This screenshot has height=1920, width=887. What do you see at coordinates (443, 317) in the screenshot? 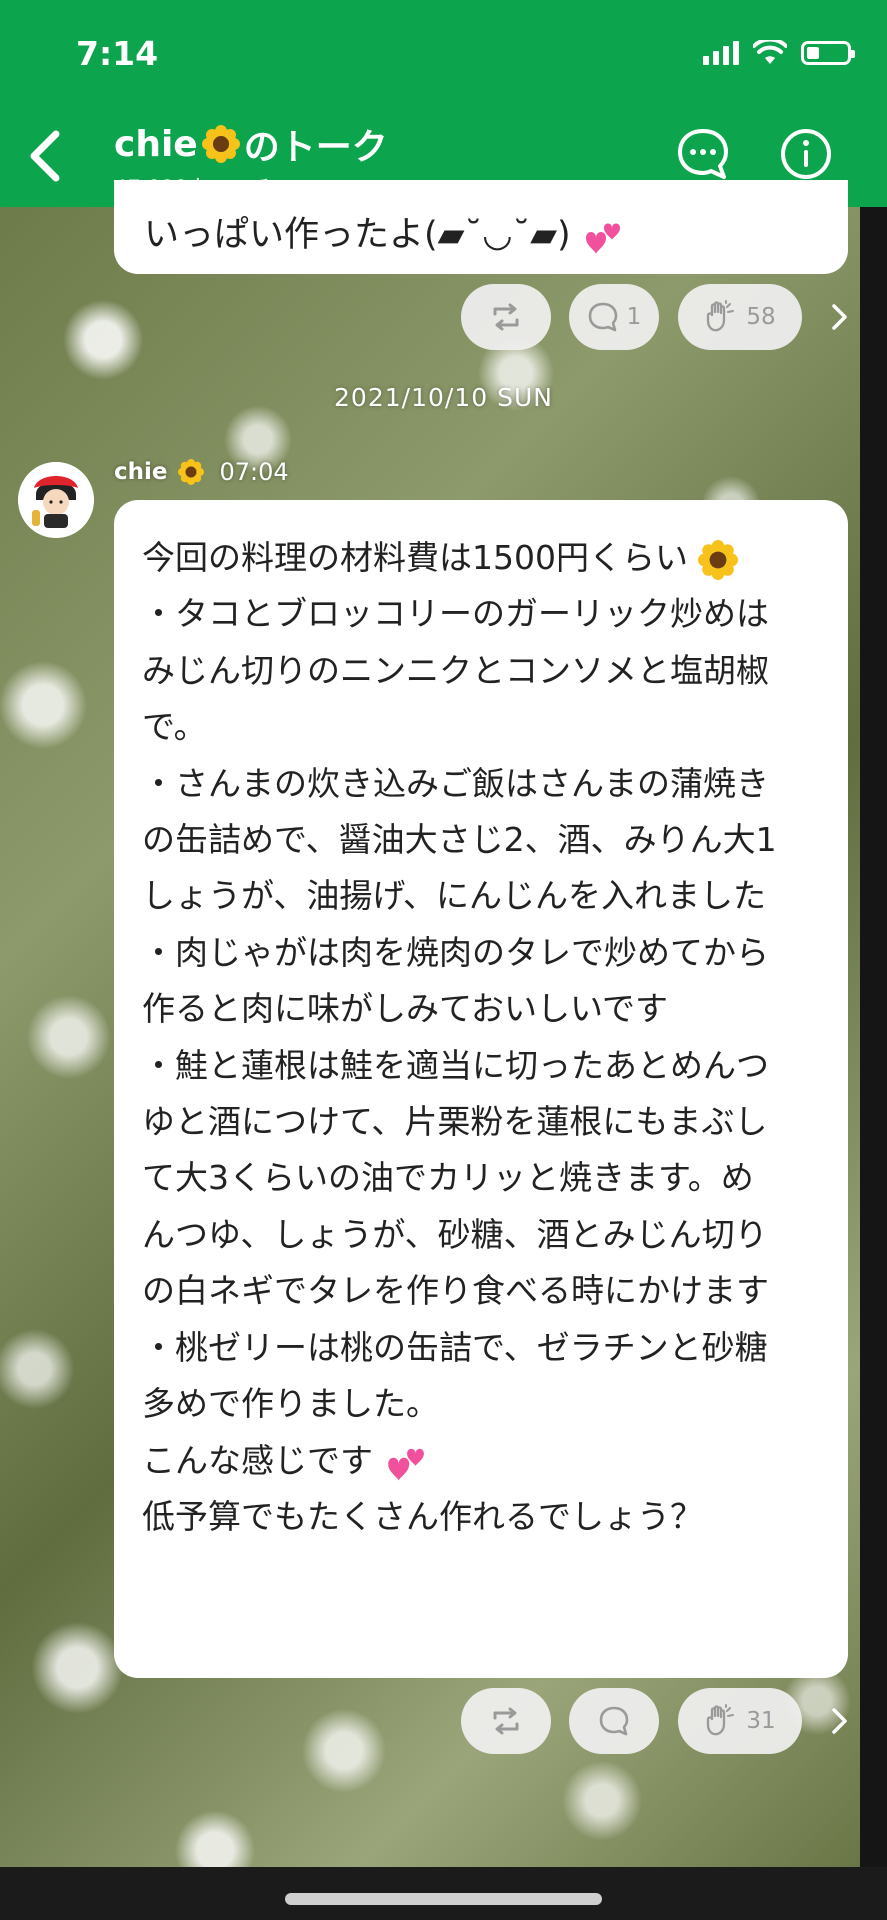
I see `previous-message-actions: 1 58` at bounding box center [443, 317].